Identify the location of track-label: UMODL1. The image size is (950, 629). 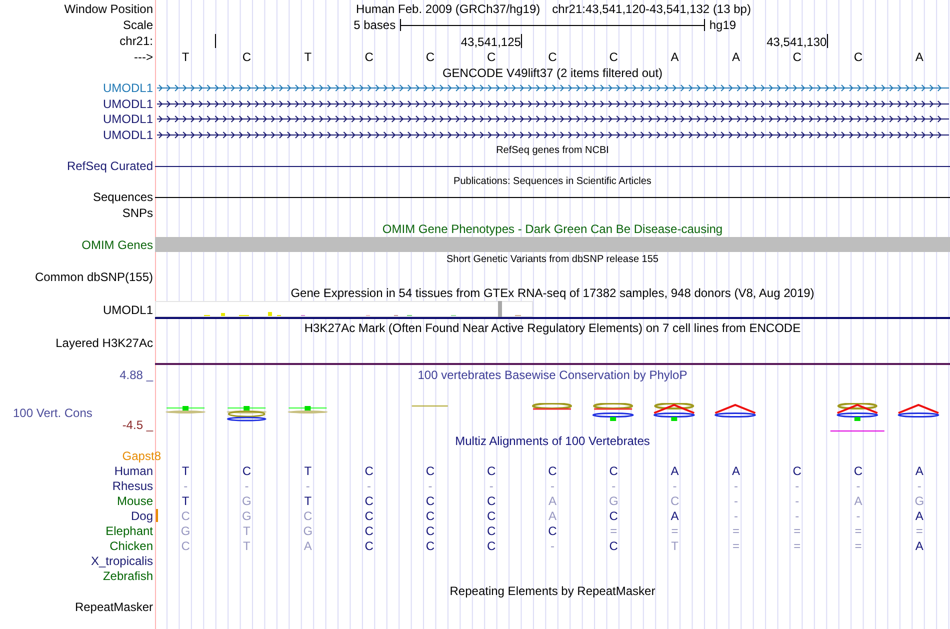
(127, 310).